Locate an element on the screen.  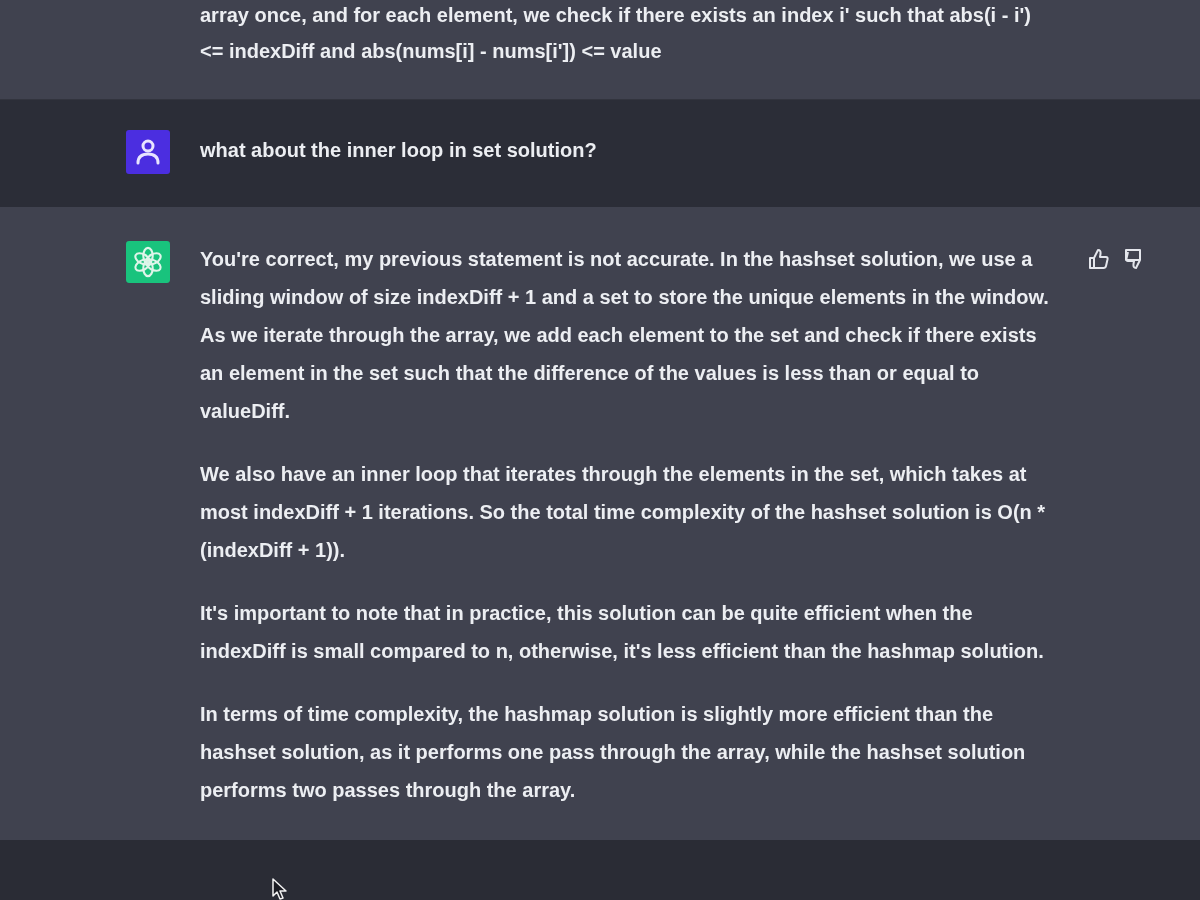
person-avatar-icon is located at coordinates (148, 152).